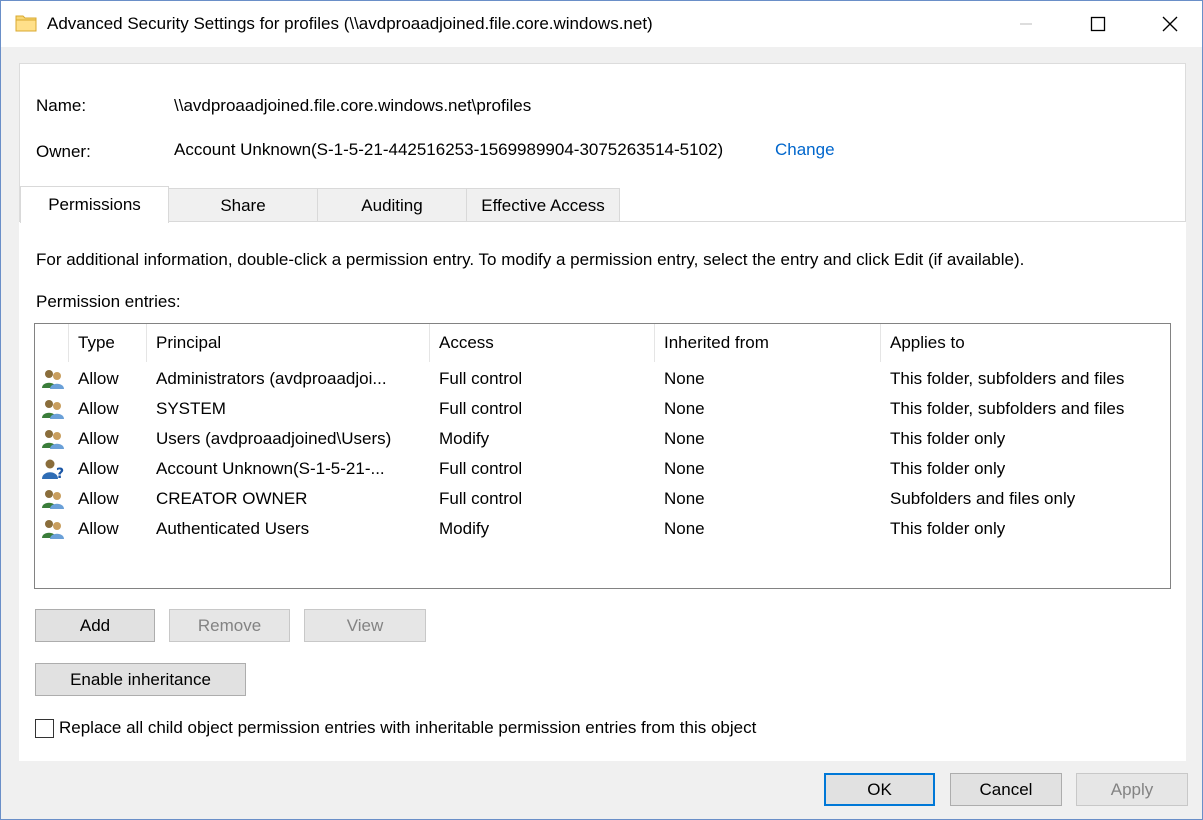  Describe the element at coordinates (233, 528) in the screenshot. I see `cell-principal: Authenticated Users` at that location.